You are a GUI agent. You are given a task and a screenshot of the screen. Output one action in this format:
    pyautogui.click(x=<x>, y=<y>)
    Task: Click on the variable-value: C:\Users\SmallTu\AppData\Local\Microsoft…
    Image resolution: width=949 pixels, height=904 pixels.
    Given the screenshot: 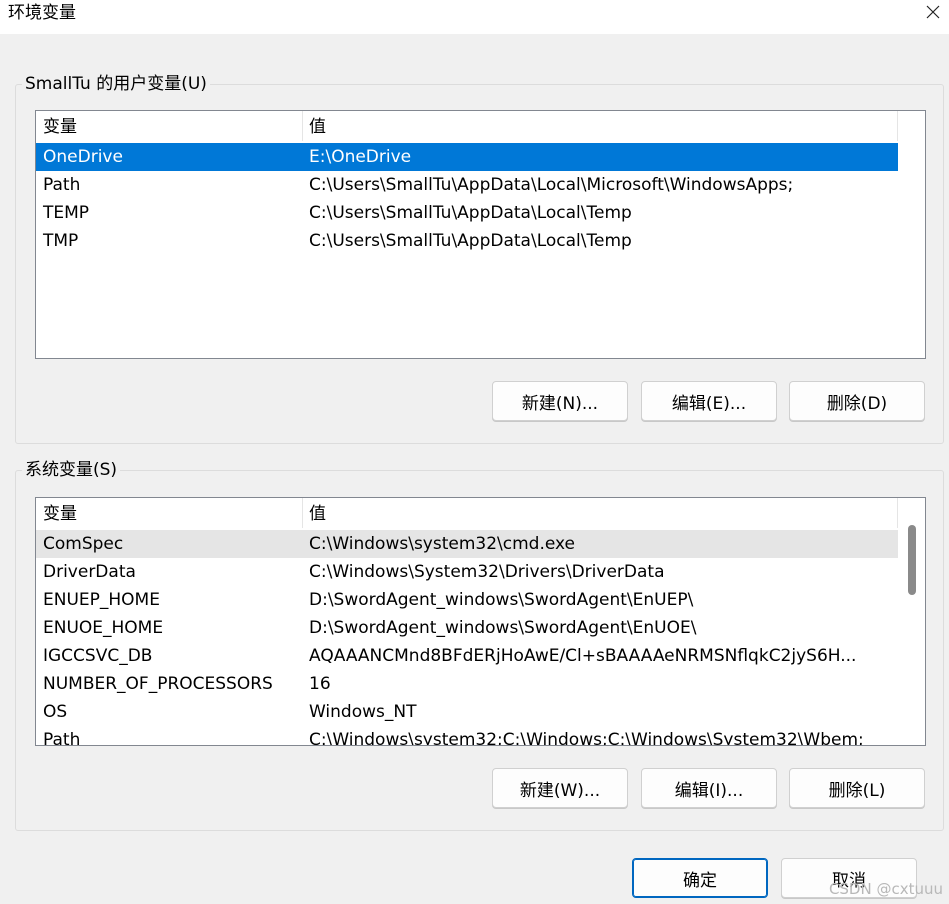 What is the action you would take?
    pyautogui.click(x=551, y=185)
    